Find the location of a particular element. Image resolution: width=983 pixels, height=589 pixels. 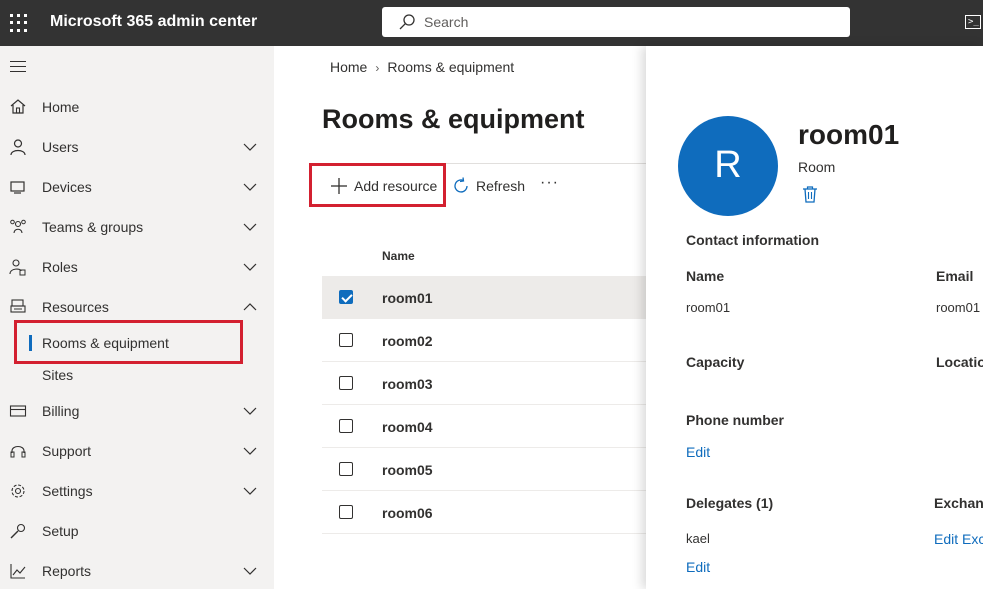

row-name: room04 is located at coordinates (407, 427).